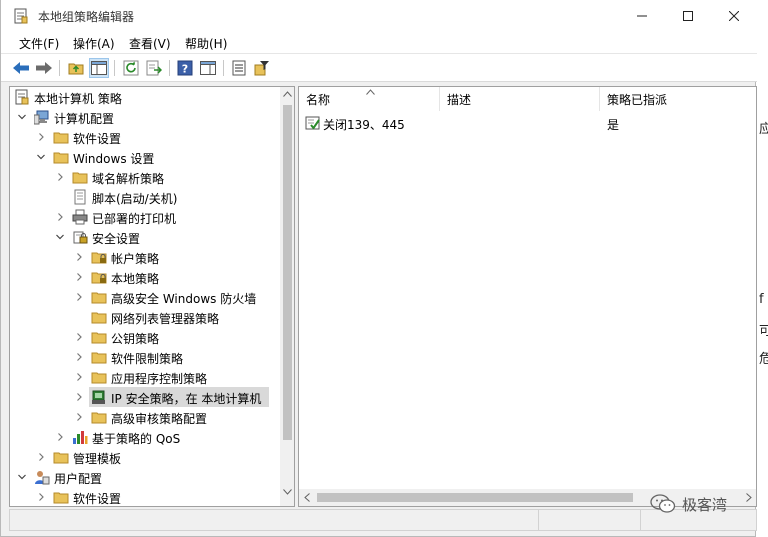 Image resolution: width=768 pixels, height=537 pixels. I want to click on tree-item-label: 本地策略, so click(135, 279).